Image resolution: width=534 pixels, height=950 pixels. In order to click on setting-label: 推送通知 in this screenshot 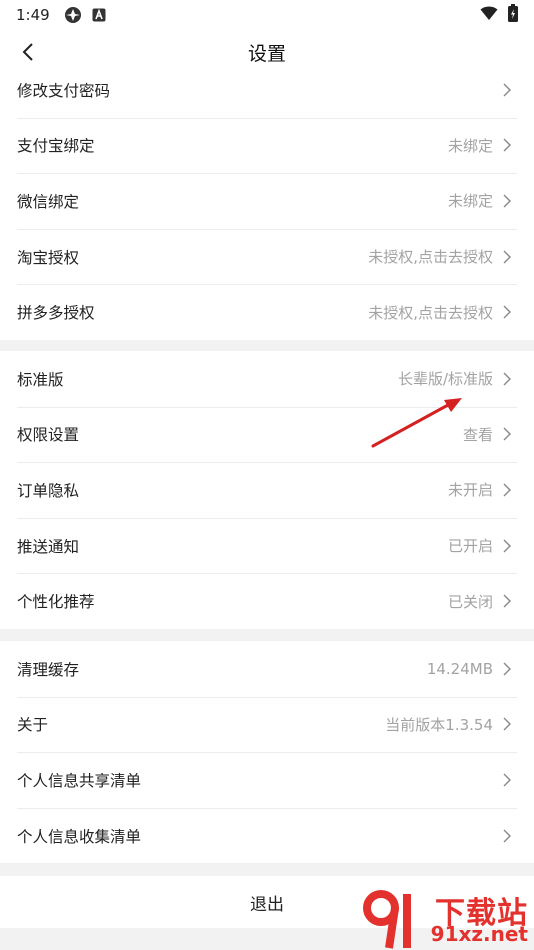, I will do `click(48, 546)`.